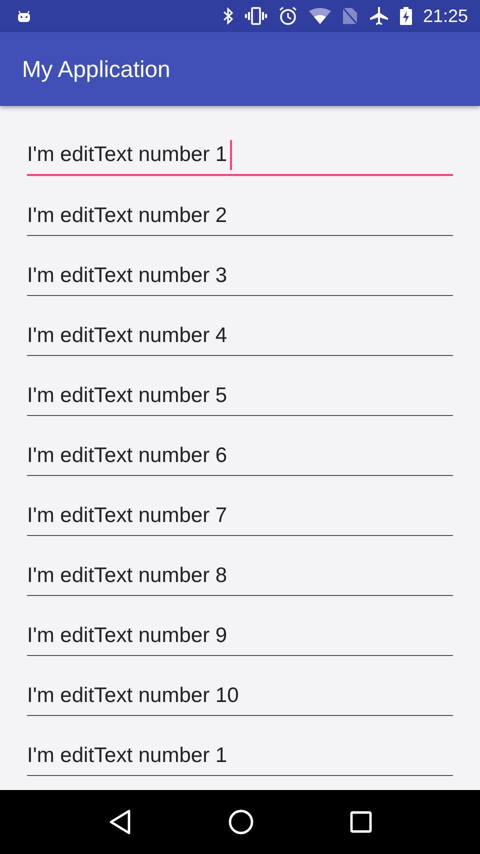  I want to click on battery-charging-icon, so click(406, 16).